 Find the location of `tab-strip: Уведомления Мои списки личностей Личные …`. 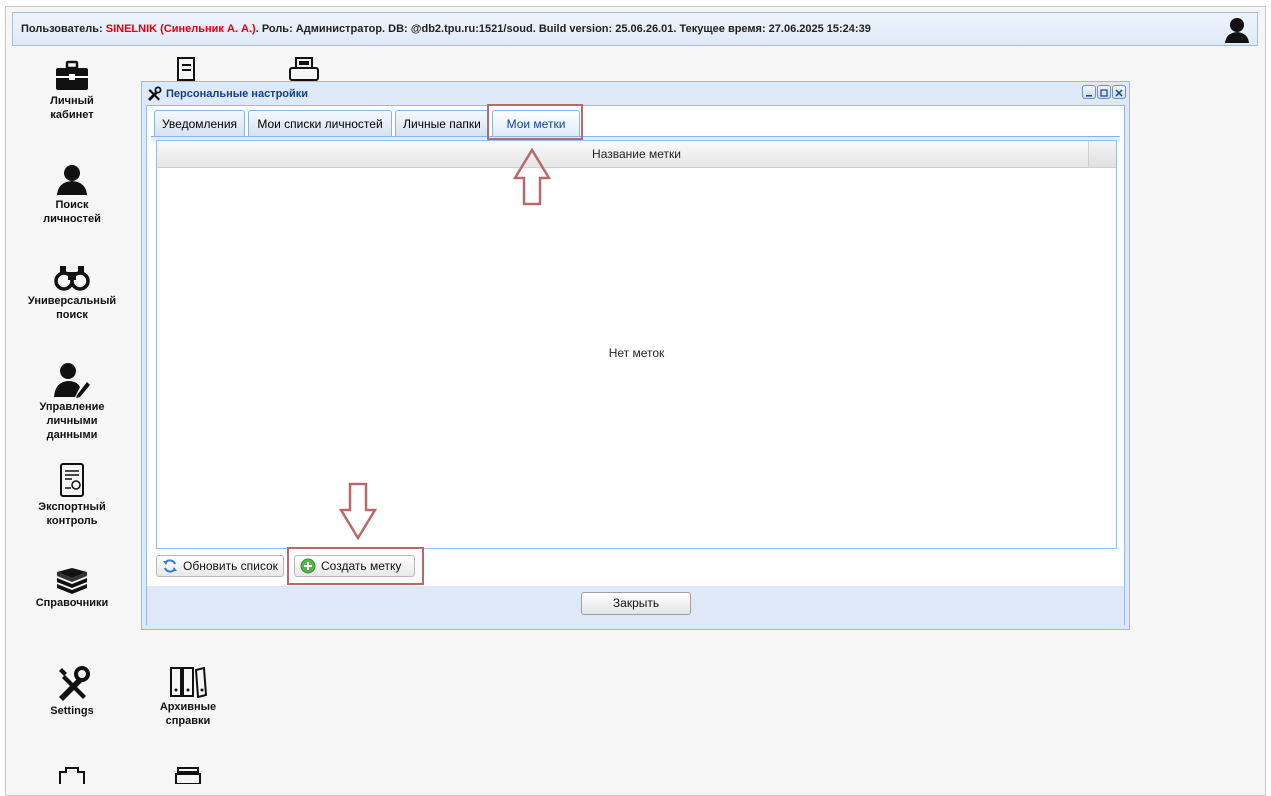

tab-strip: Уведомления Мои списки личностей Личные … is located at coordinates (639, 123).